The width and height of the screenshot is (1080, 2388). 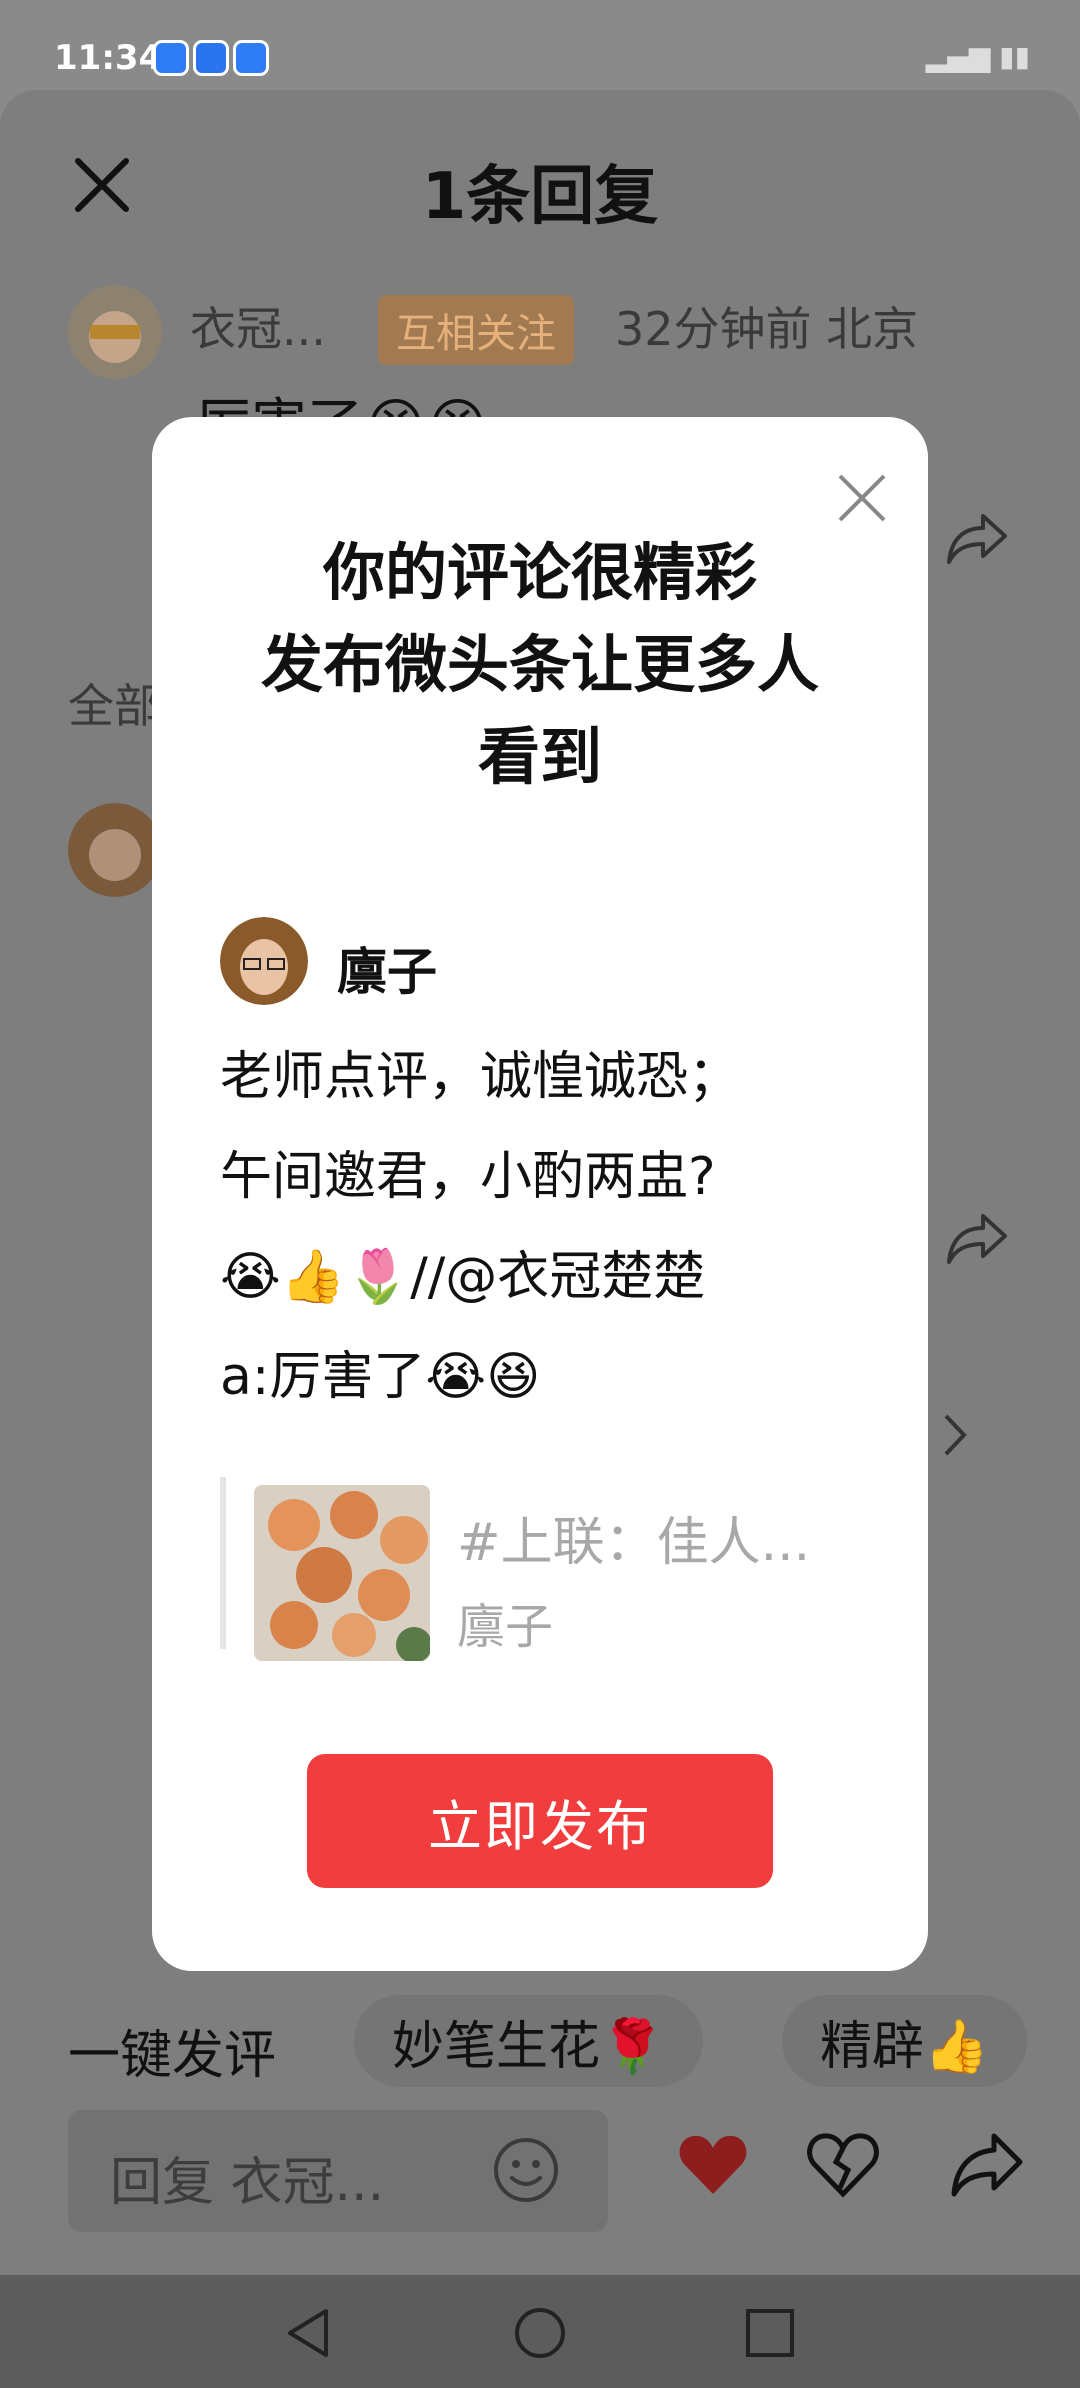 I want to click on system-nav-bar, so click(x=540, y=2331).